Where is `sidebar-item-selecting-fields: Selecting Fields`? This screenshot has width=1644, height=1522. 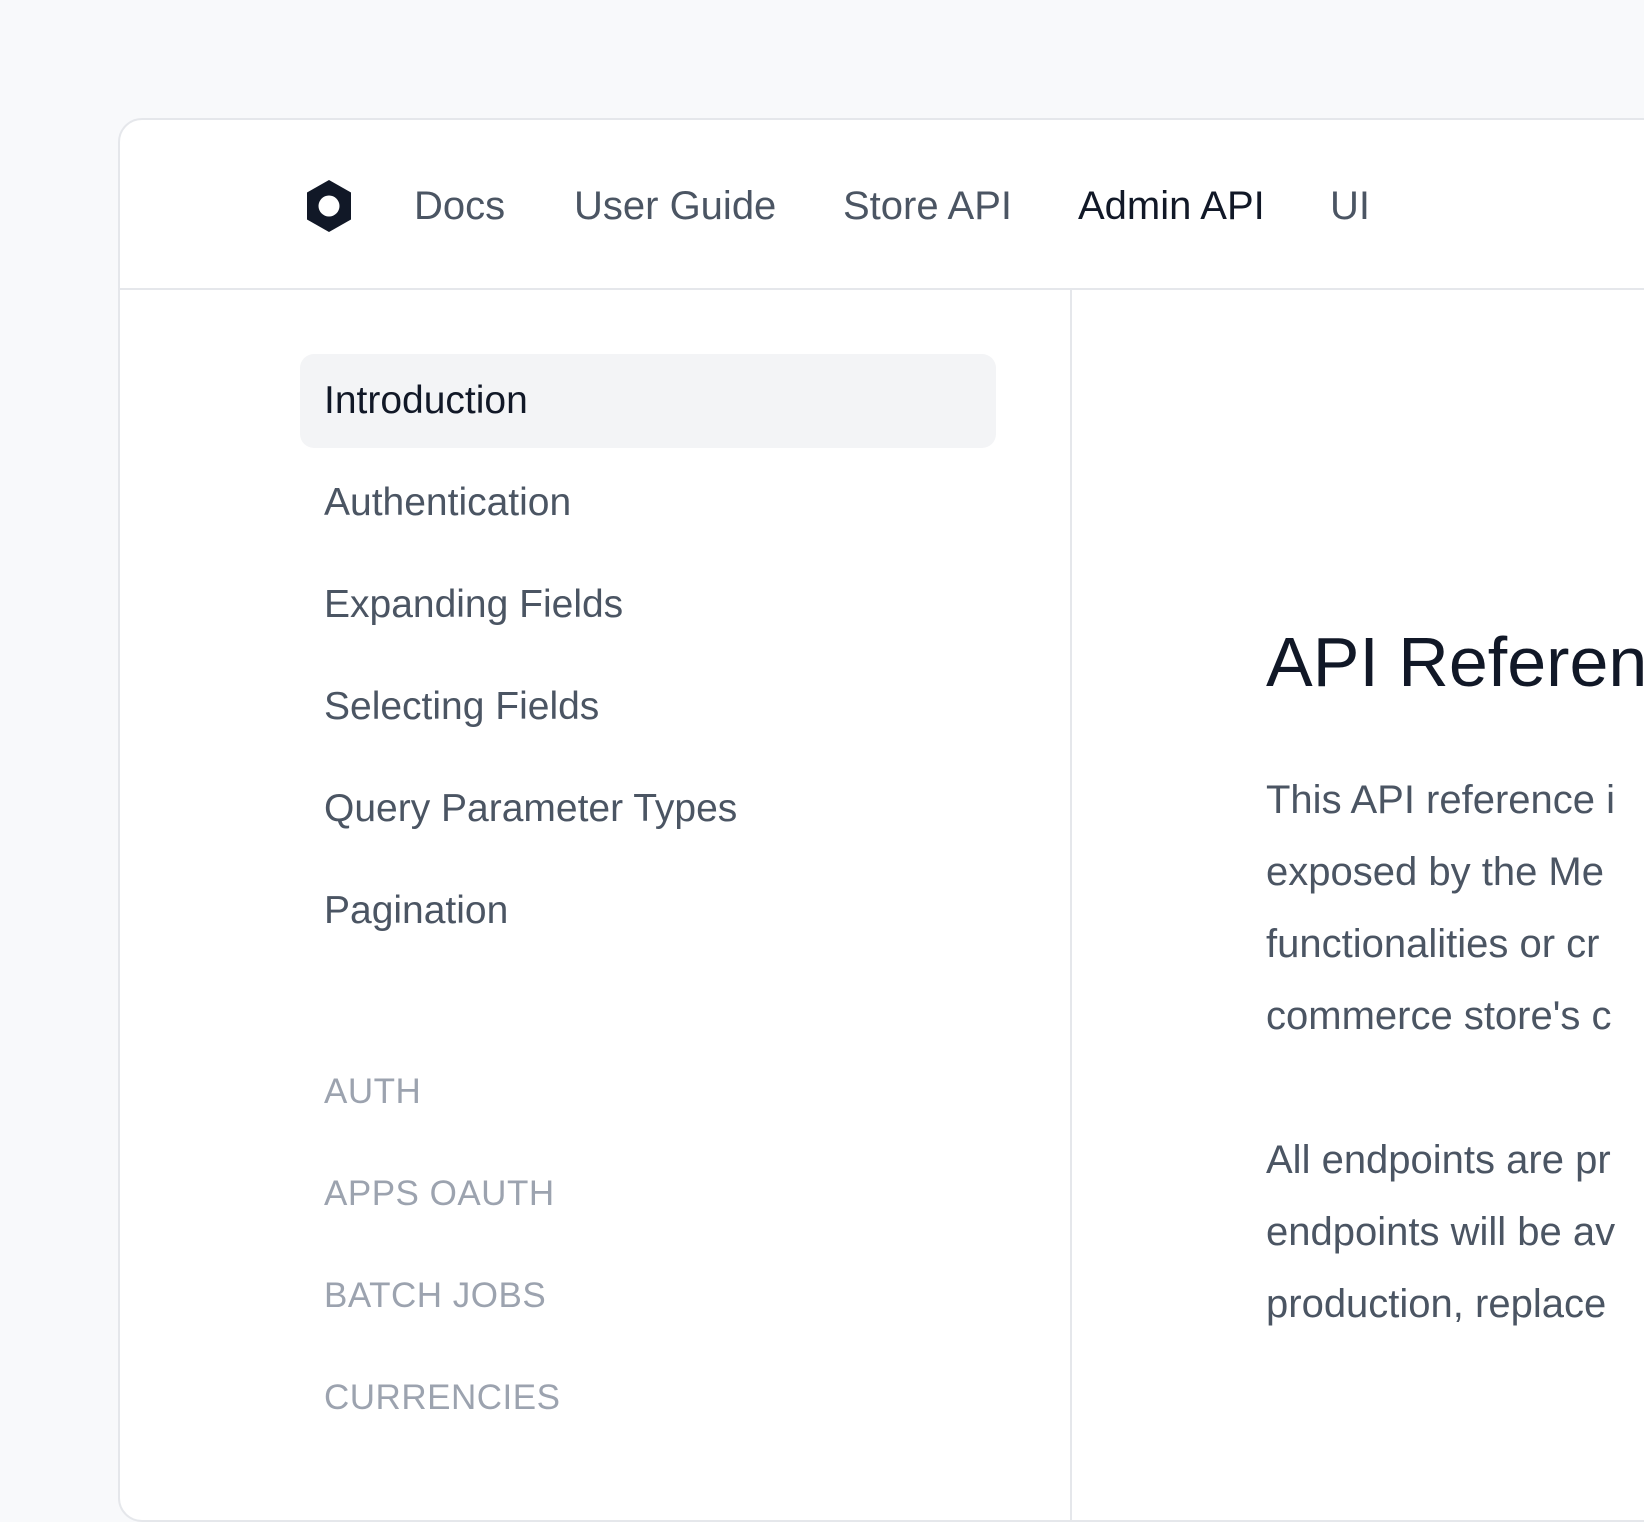
sidebar-item-selecting-fields: Selecting Fields is located at coordinates (648, 707).